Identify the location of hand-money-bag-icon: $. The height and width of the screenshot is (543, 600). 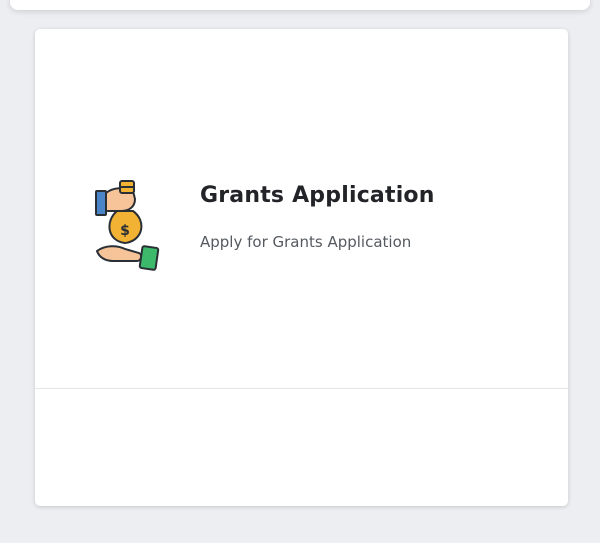
(130, 227).